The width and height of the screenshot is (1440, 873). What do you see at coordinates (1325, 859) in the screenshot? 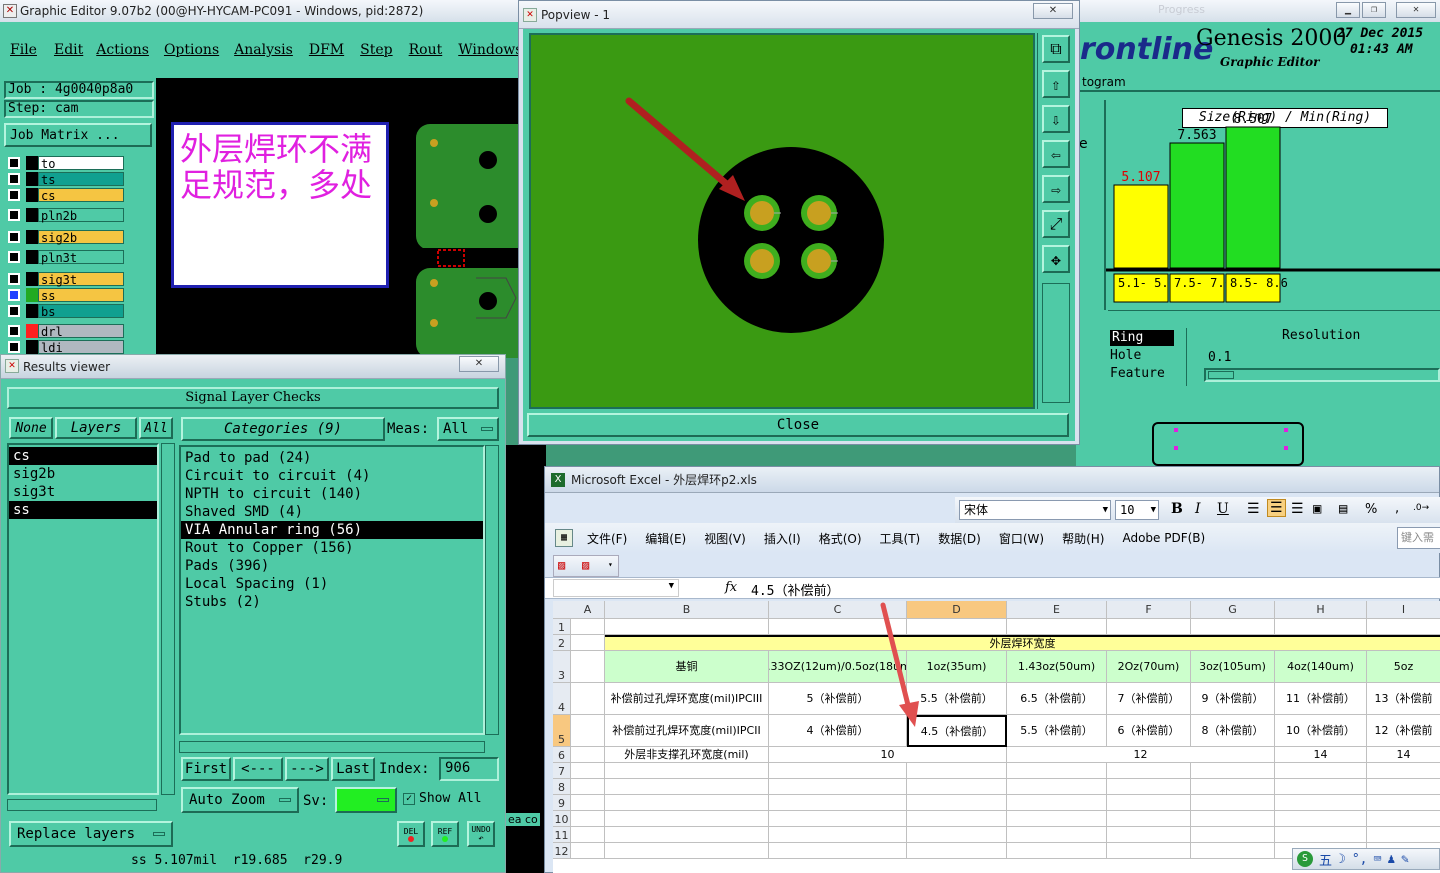
I see `ime-mode-button: 五` at bounding box center [1325, 859].